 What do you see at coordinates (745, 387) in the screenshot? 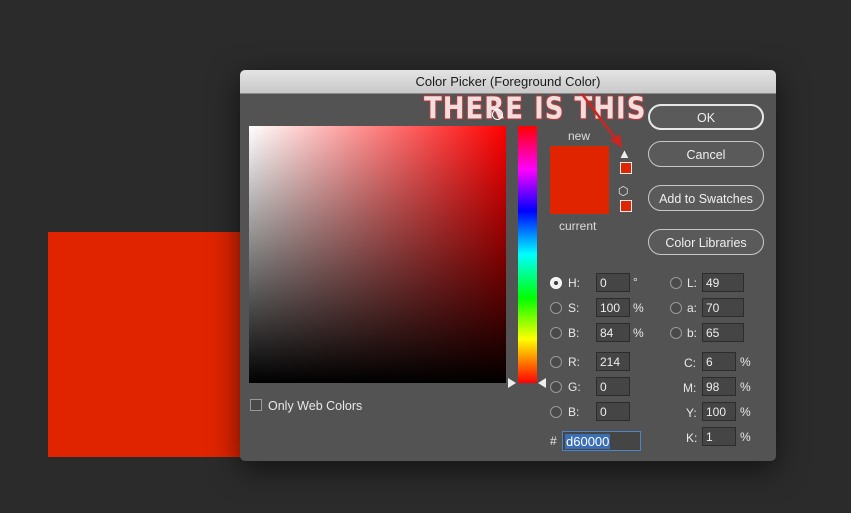
I see `unit-m: %` at bounding box center [745, 387].